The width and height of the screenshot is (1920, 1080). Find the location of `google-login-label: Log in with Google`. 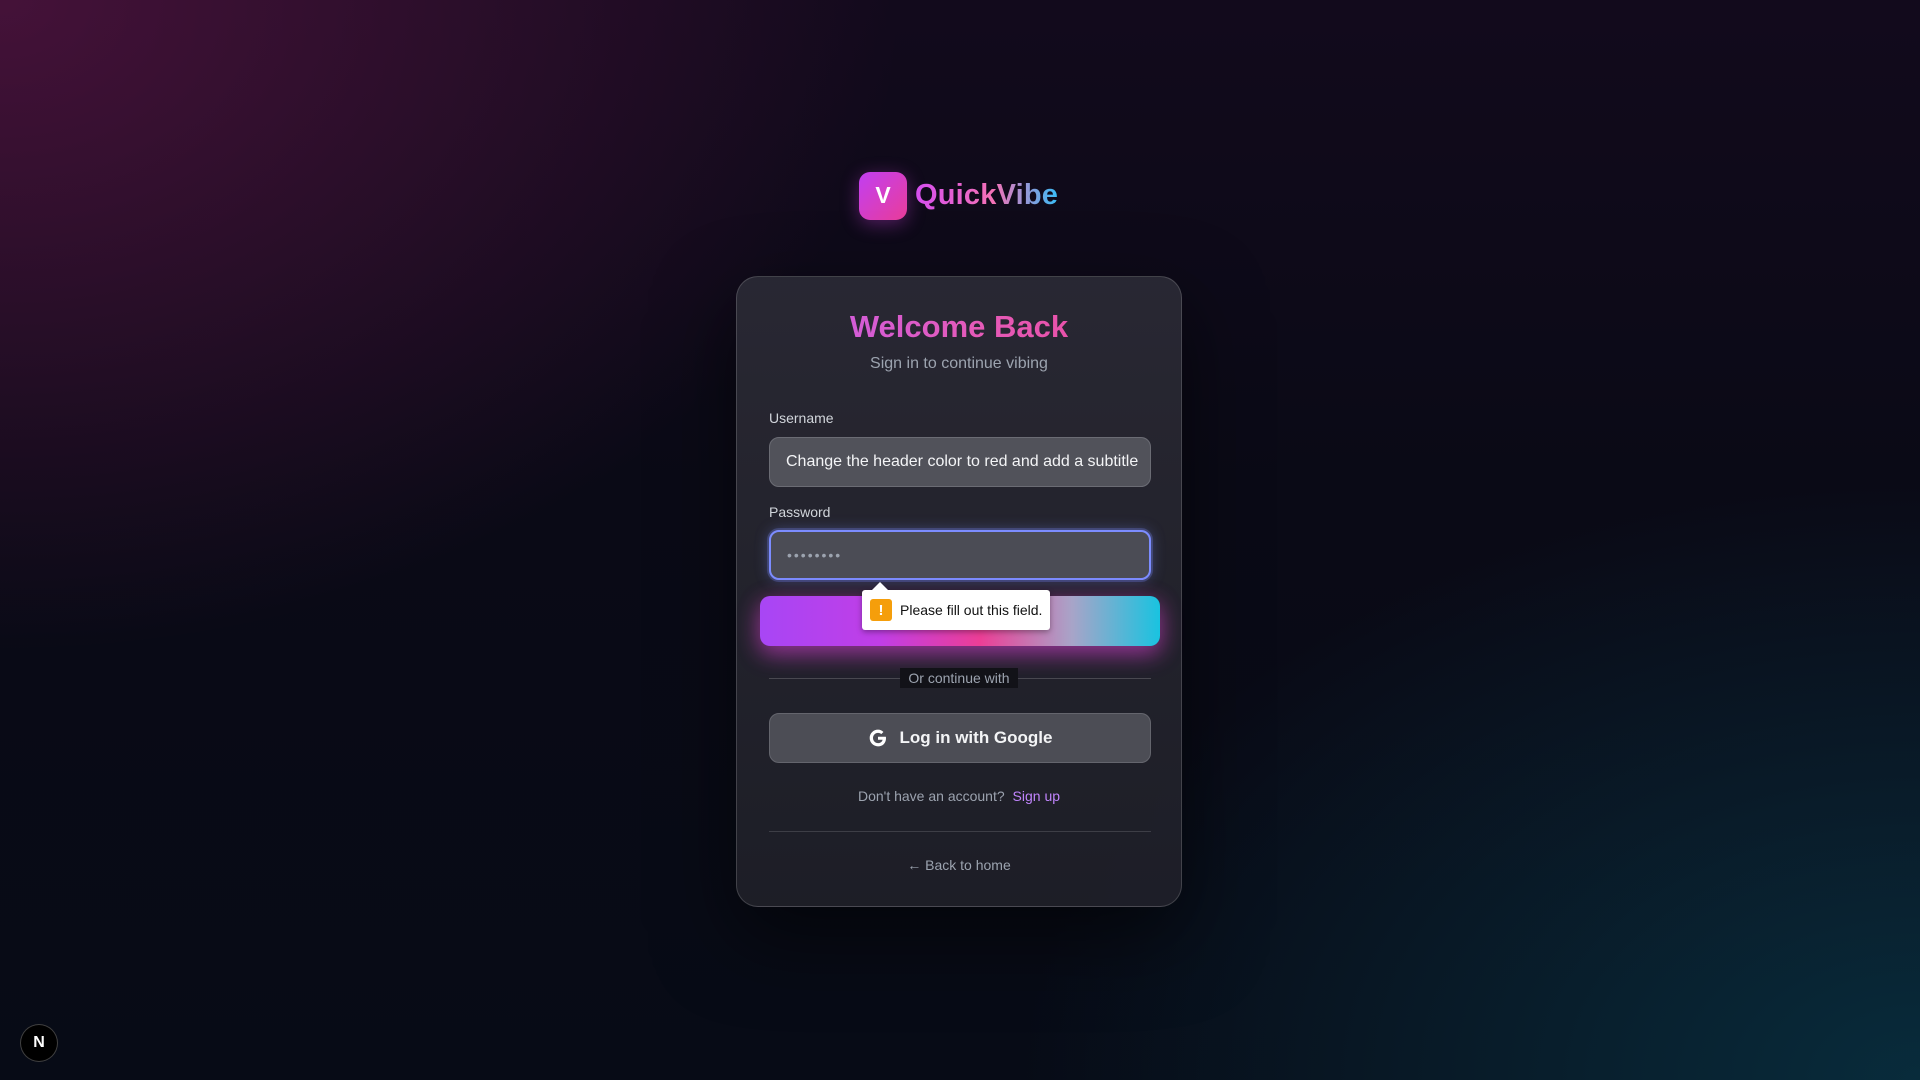

google-login-label: Log in with Google is located at coordinates (976, 737).